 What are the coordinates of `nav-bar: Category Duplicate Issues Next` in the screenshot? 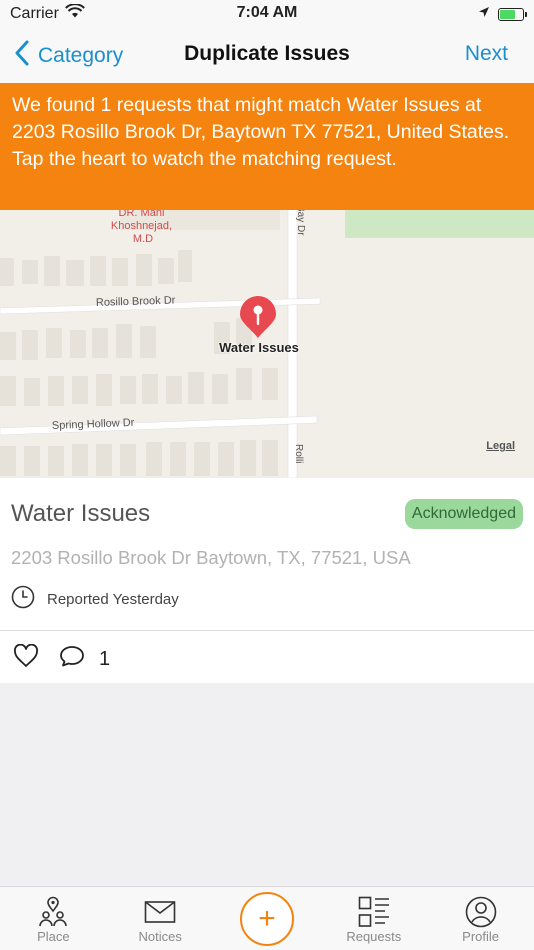 It's located at (267, 55).